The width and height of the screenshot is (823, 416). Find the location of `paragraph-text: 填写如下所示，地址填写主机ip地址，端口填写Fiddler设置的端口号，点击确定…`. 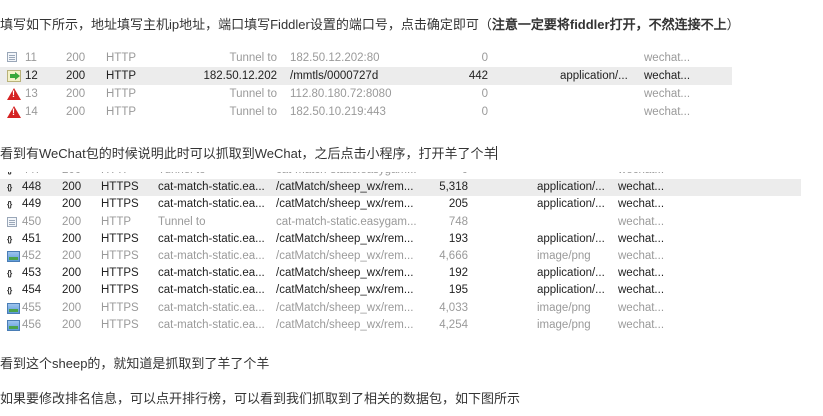

paragraph-text: 填写如下所示，地址填写主机ip地址，端口填写Fiddler设置的端口号，点击确定… is located at coordinates (246, 24).